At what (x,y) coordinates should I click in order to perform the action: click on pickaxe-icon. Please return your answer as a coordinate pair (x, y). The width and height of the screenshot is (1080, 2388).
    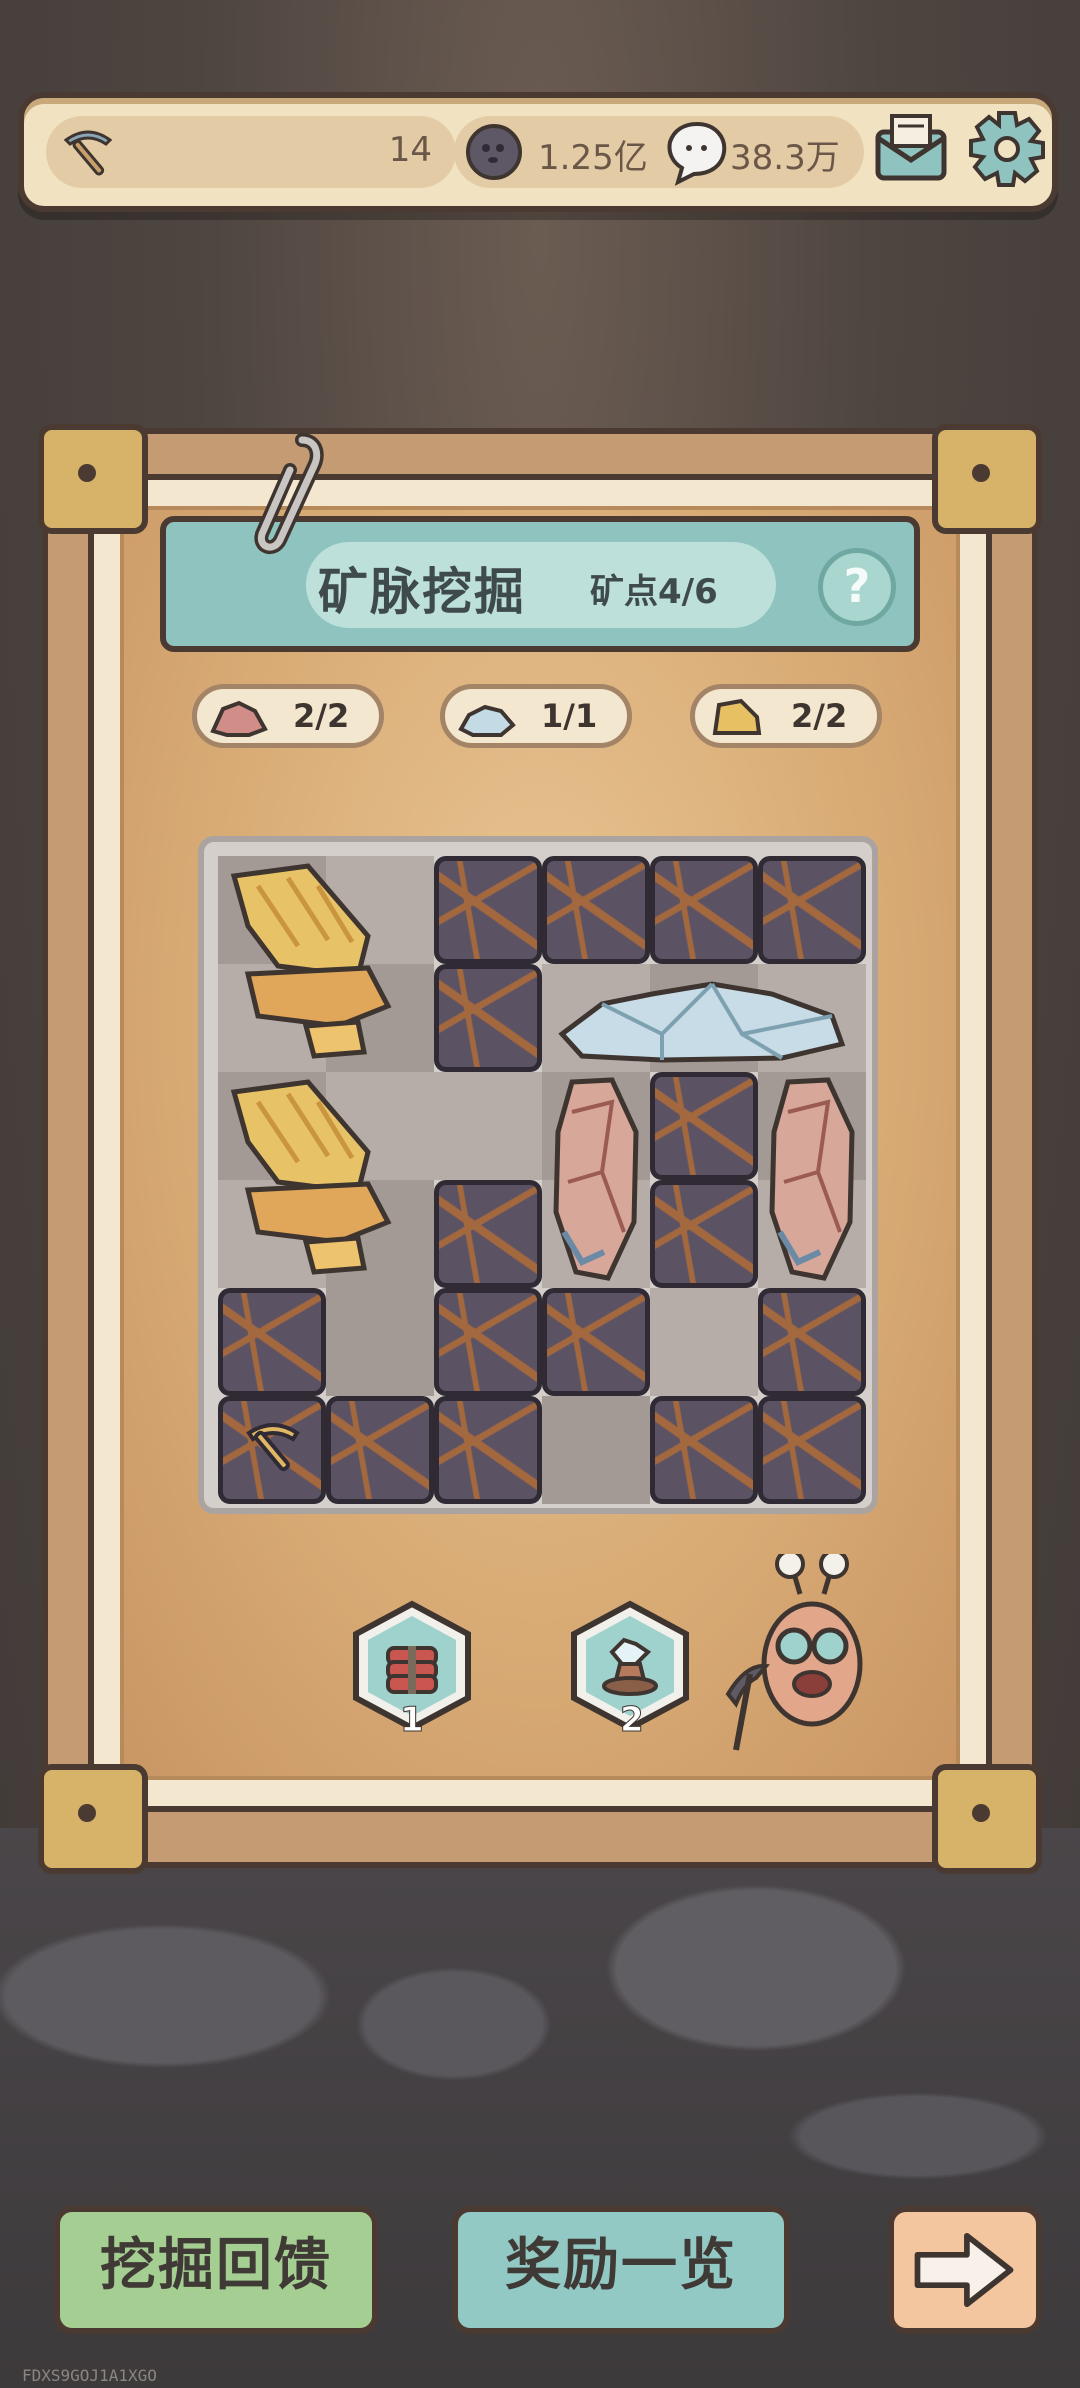
    Looking at the image, I should click on (88, 153).